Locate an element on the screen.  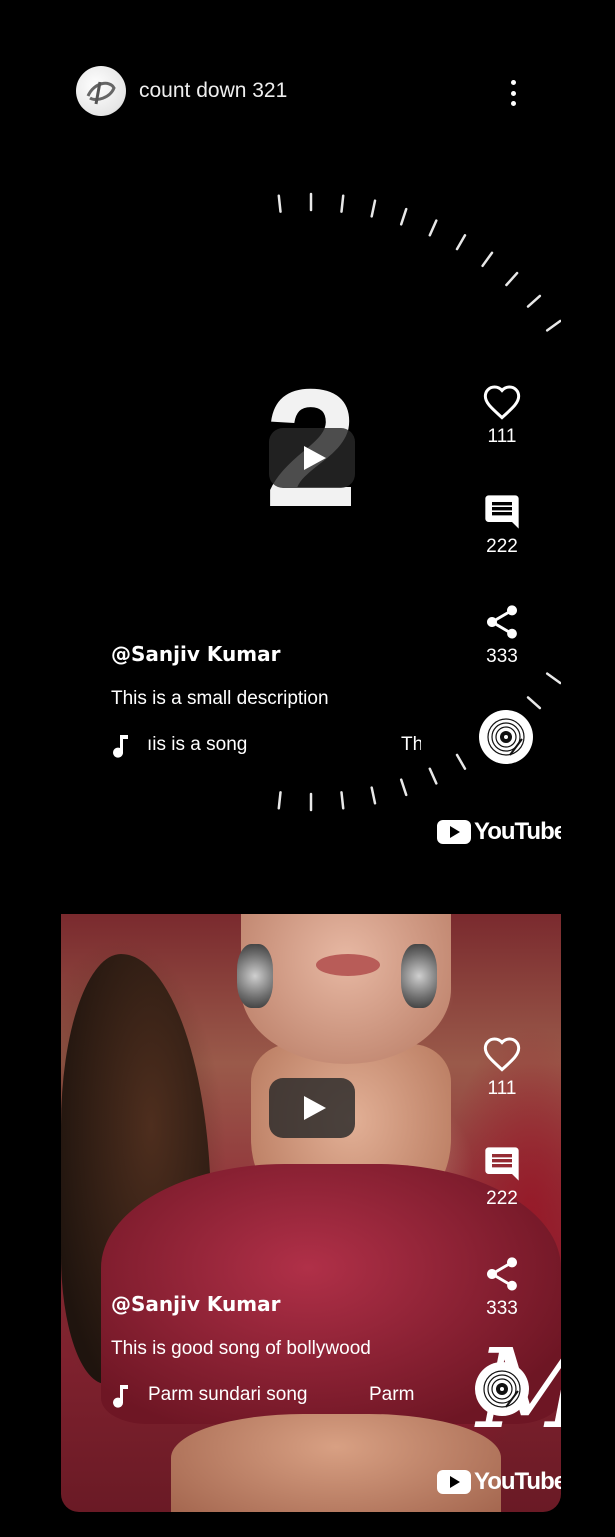
video-thumbnail-midriff is located at coordinates (336, 1463).